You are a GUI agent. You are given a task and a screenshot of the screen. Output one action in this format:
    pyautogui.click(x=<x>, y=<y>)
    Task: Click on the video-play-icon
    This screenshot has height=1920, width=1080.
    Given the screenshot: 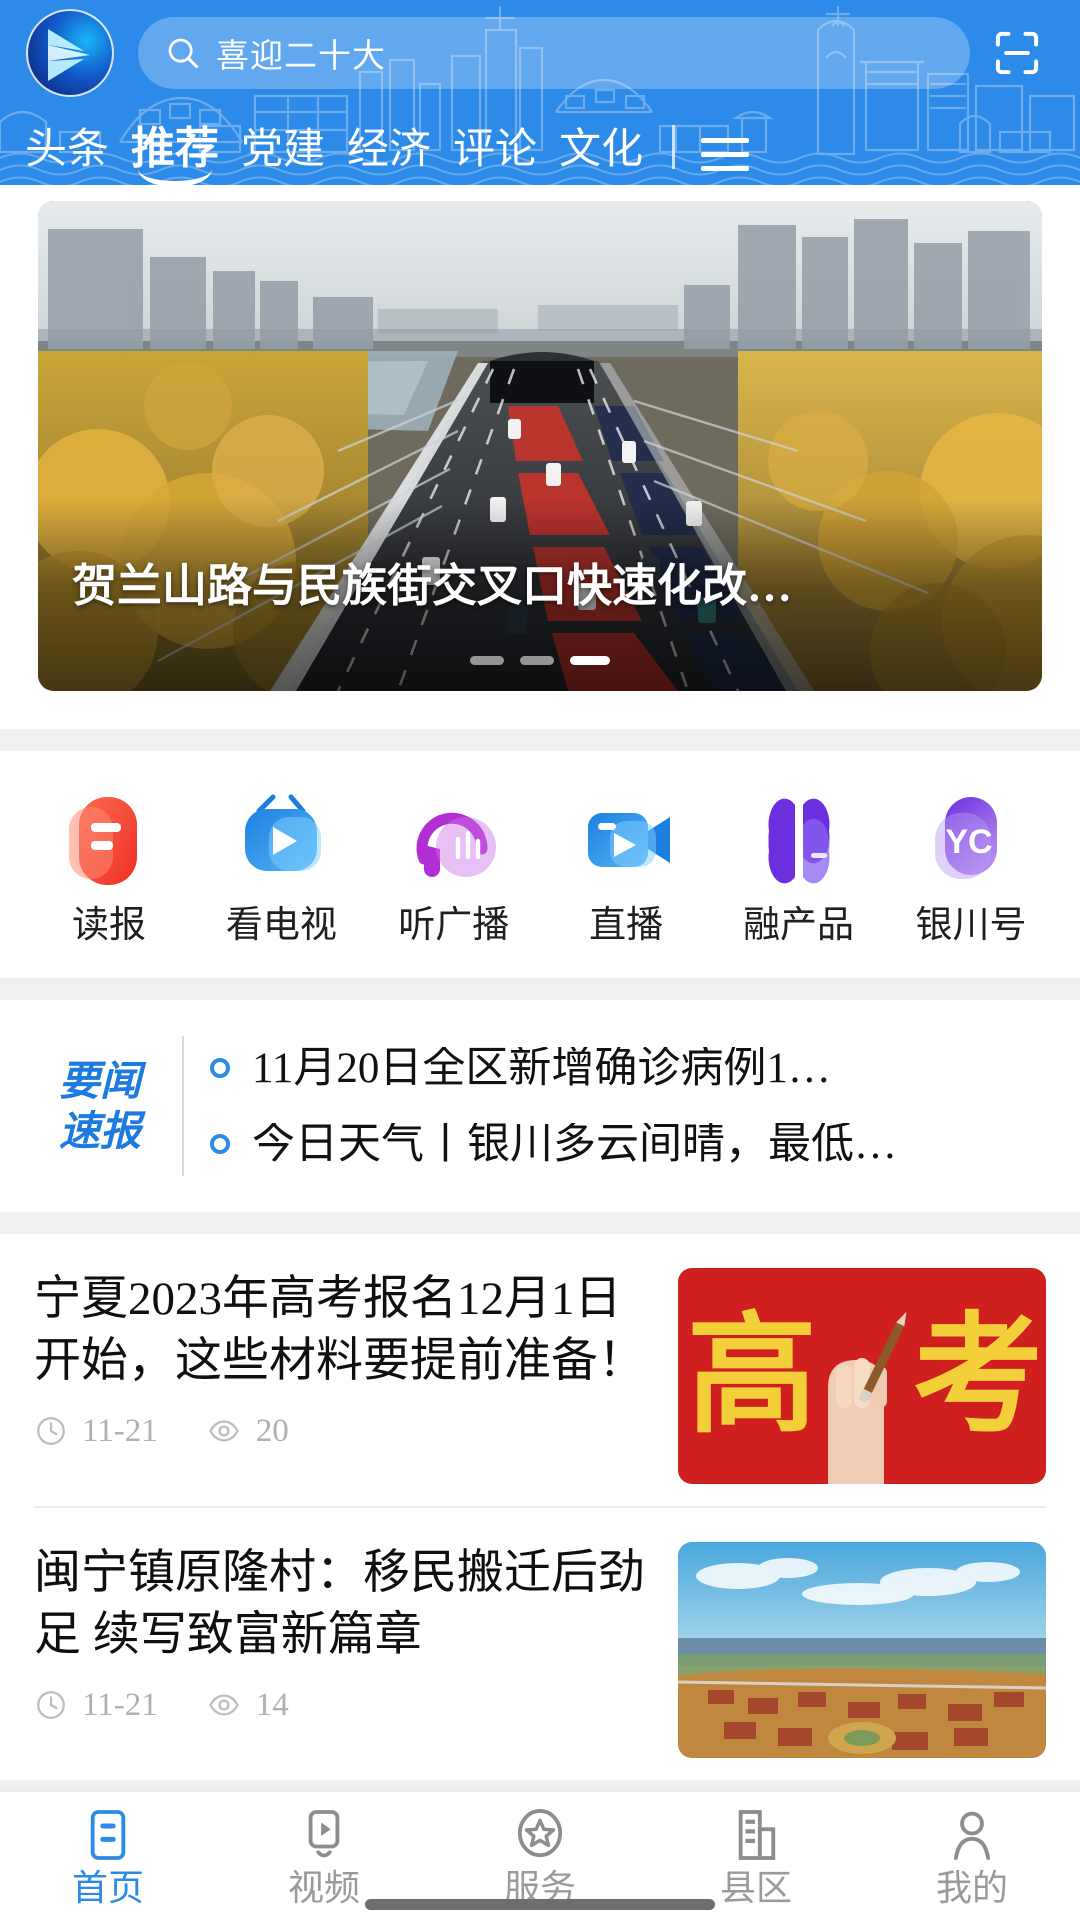 What is the action you would take?
    pyautogui.click(x=324, y=1835)
    